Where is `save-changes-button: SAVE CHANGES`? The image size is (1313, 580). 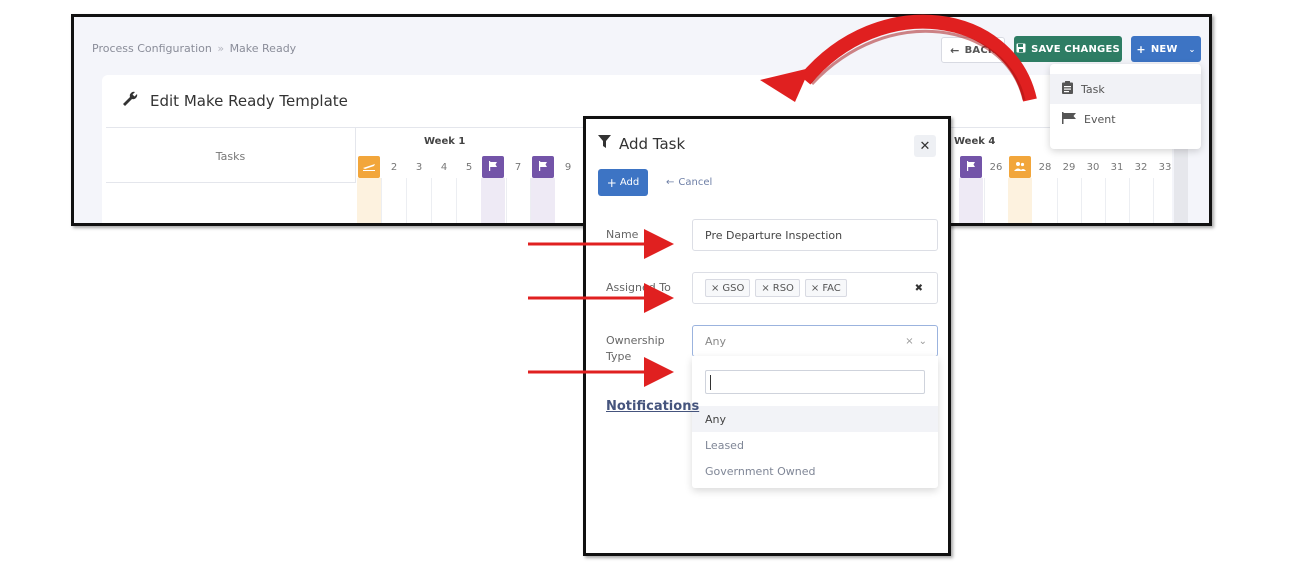 save-changes-button: SAVE CHANGES is located at coordinates (1068, 49).